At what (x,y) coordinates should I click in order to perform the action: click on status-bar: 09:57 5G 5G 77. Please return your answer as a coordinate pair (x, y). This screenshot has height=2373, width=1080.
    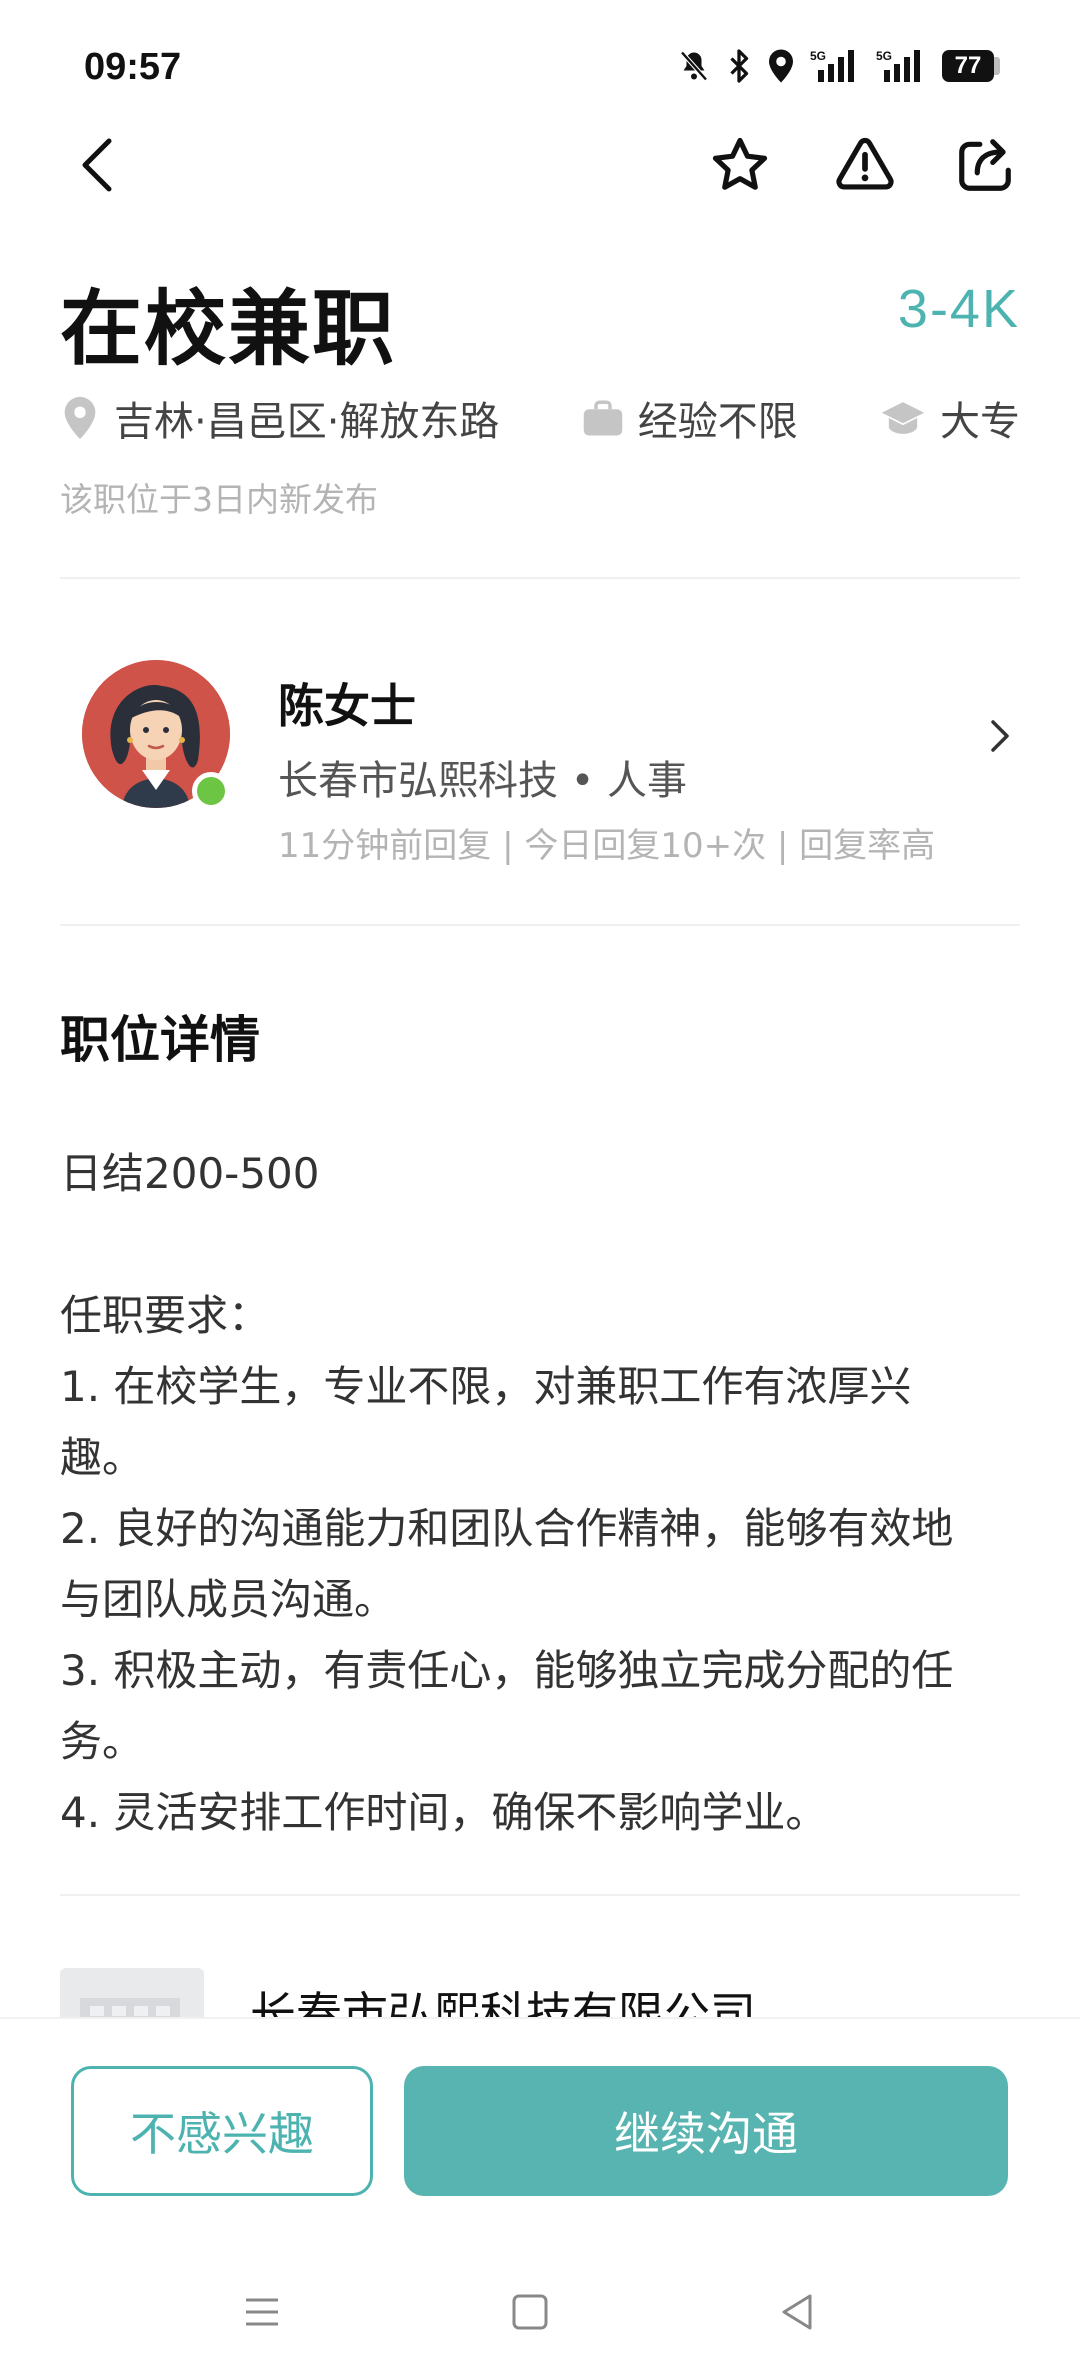
    Looking at the image, I should click on (540, 65).